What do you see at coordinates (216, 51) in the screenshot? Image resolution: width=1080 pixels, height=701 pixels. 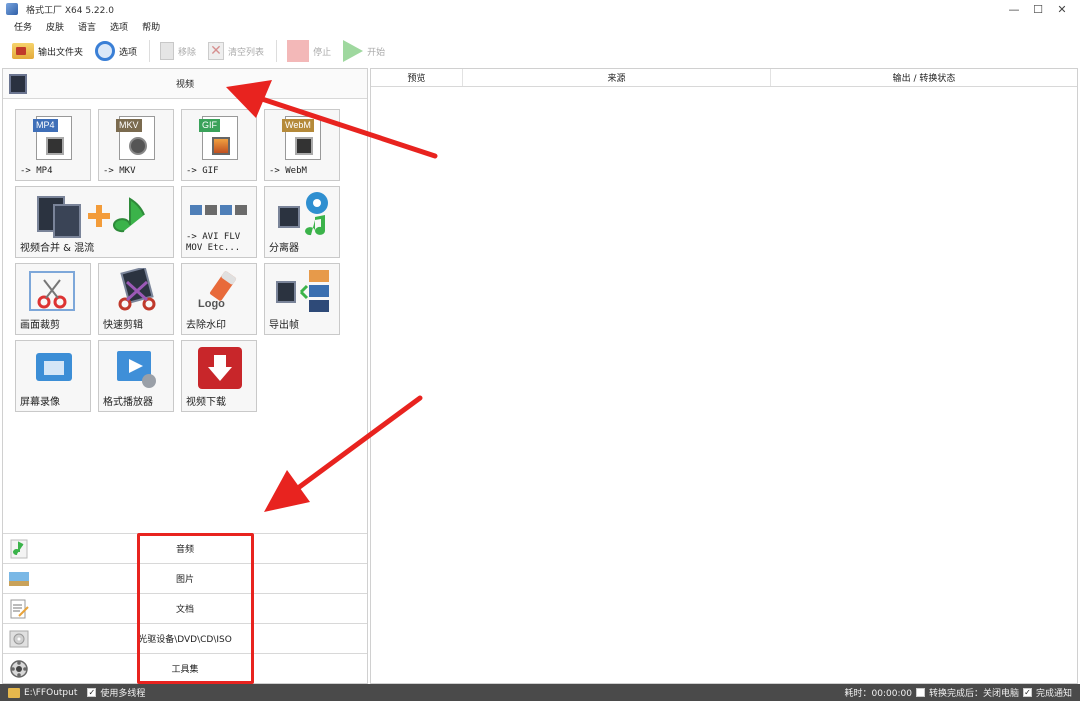 I see `clear-x-icon: ✕` at bounding box center [216, 51].